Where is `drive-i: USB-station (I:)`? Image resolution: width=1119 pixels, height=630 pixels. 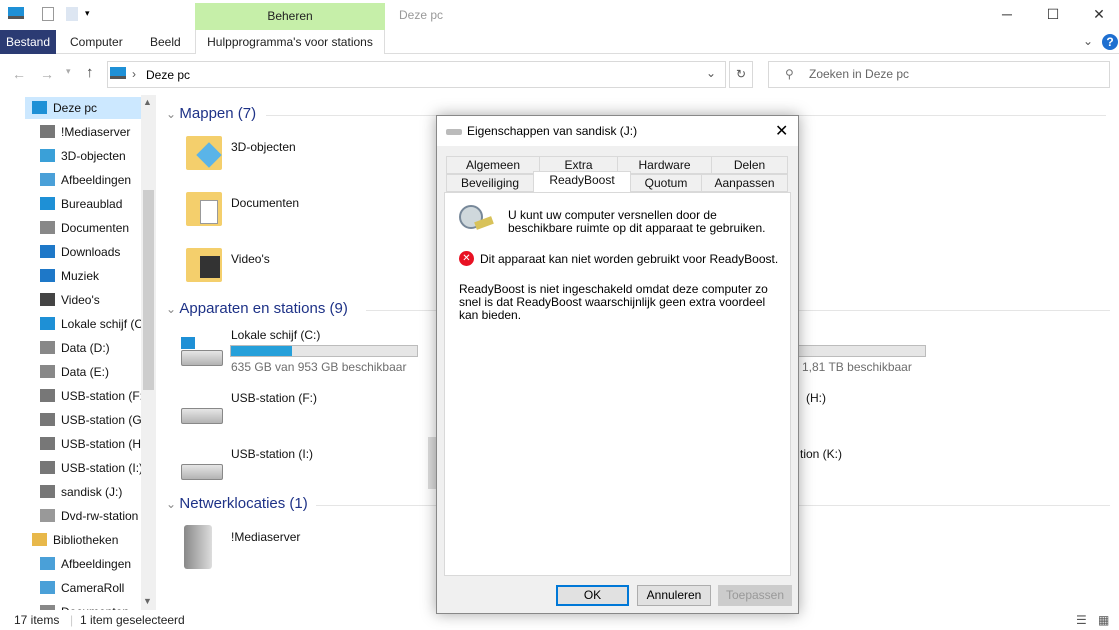
drive-i: USB-station (I:) is located at coordinates (272, 454).